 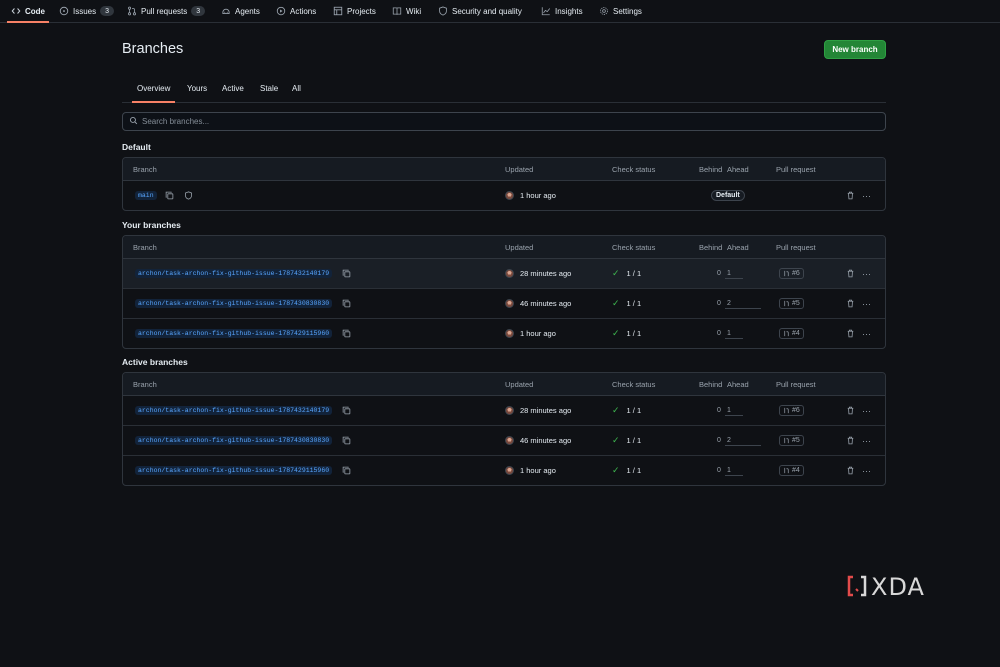 I want to click on tab-insights: Insights, so click(x=562, y=11).